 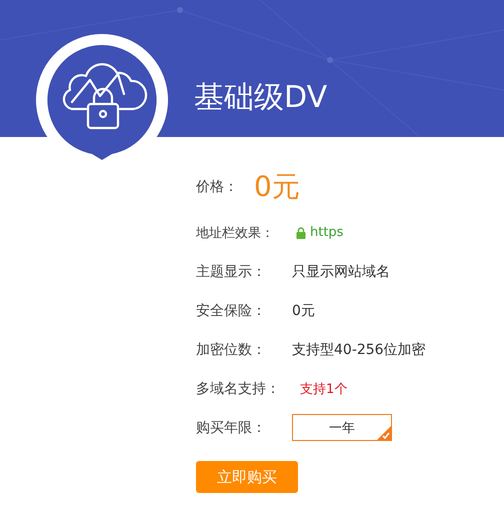 I want to click on field-value: 支持型40-256位加密, so click(x=359, y=349).